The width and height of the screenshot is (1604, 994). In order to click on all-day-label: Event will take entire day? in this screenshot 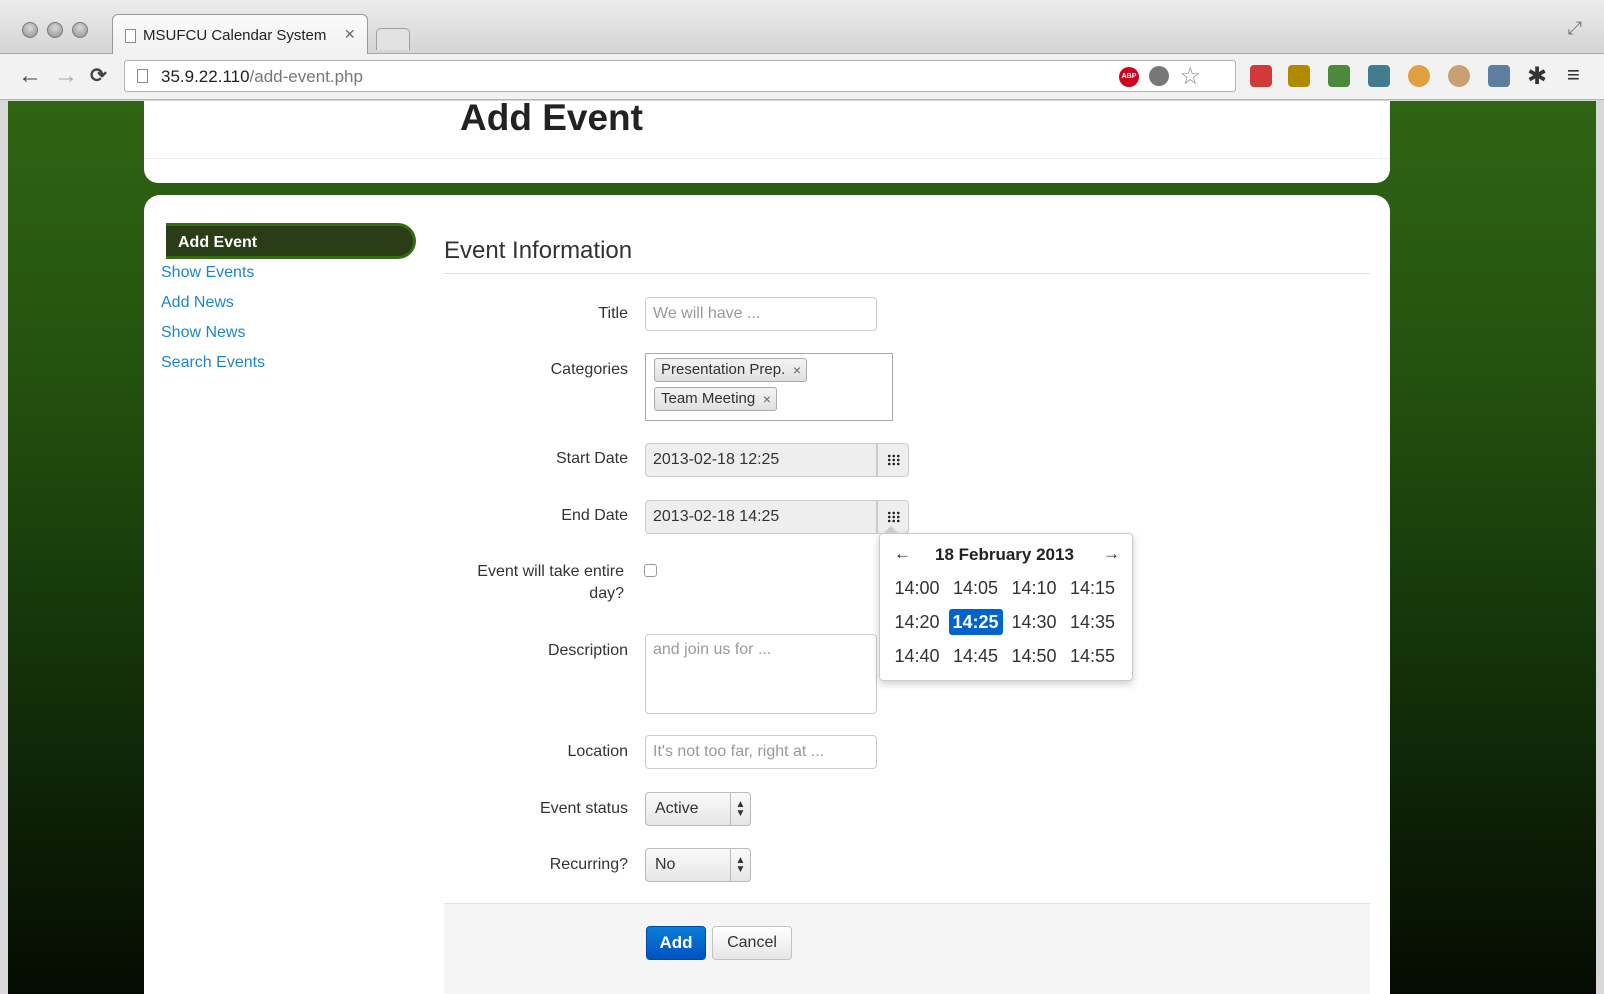, I will do `click(550, 582)`.